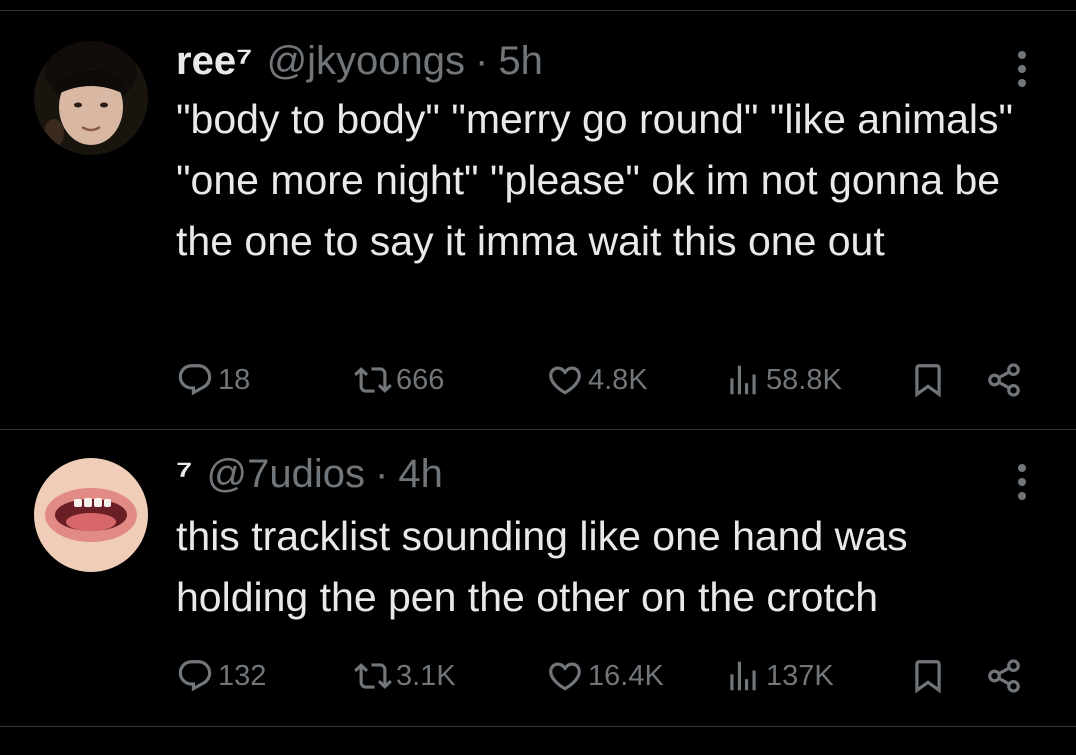  What do you see at coordinates (800, 675) in the screenshot?
I see `view-count: 137K` at bounding box center [800, 675].